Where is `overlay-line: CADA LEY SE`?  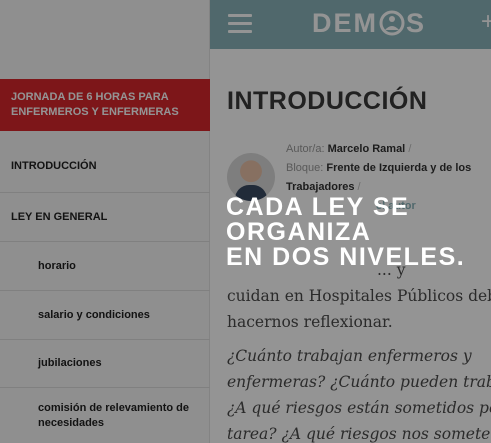
overlay-line: CADA LEY SE is located at coordinates (318, 207).